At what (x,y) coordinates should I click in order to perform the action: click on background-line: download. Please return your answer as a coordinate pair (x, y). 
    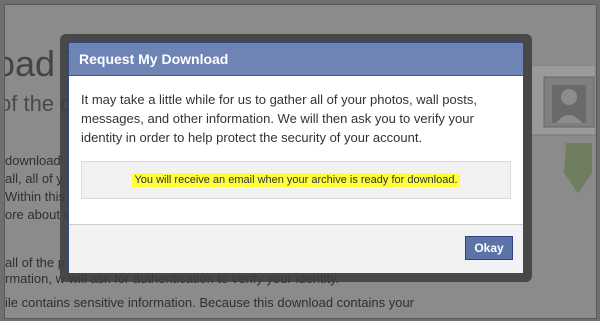
    Looking at the image, I should click on (33, 160).